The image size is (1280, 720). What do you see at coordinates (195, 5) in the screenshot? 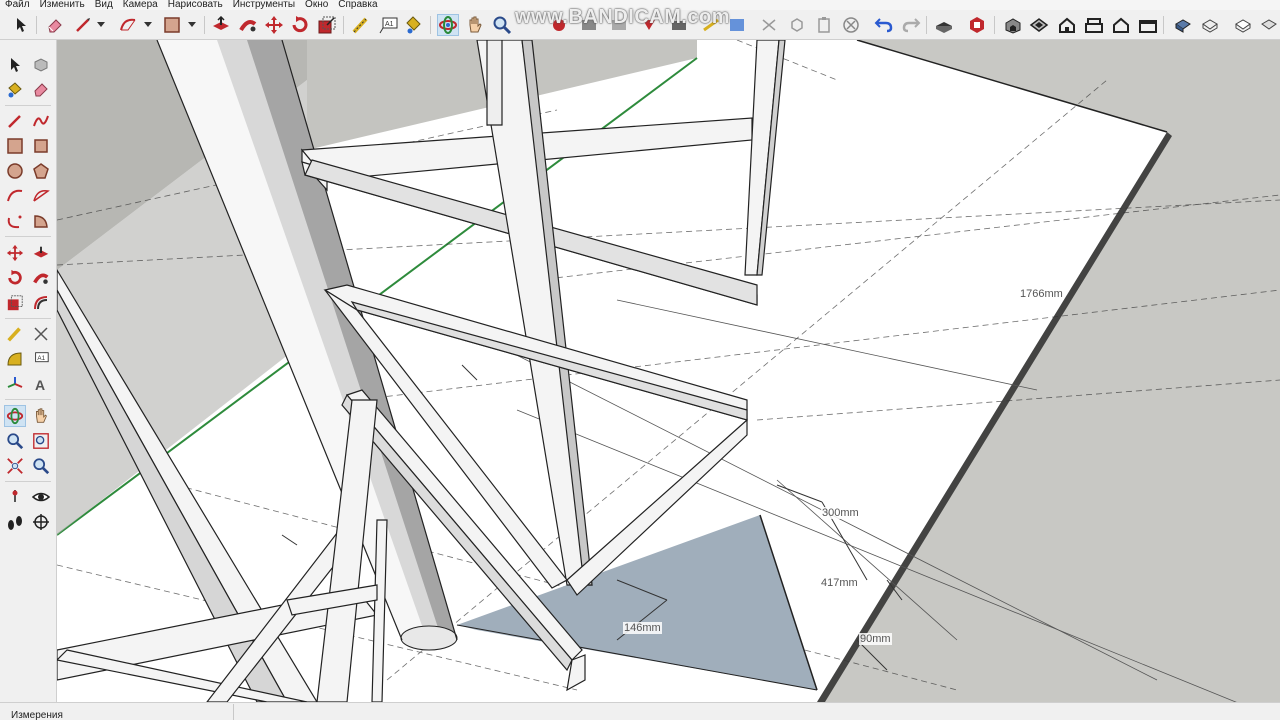
I see `menu-draw: Нарисовать` at bounding box center [195, 5].